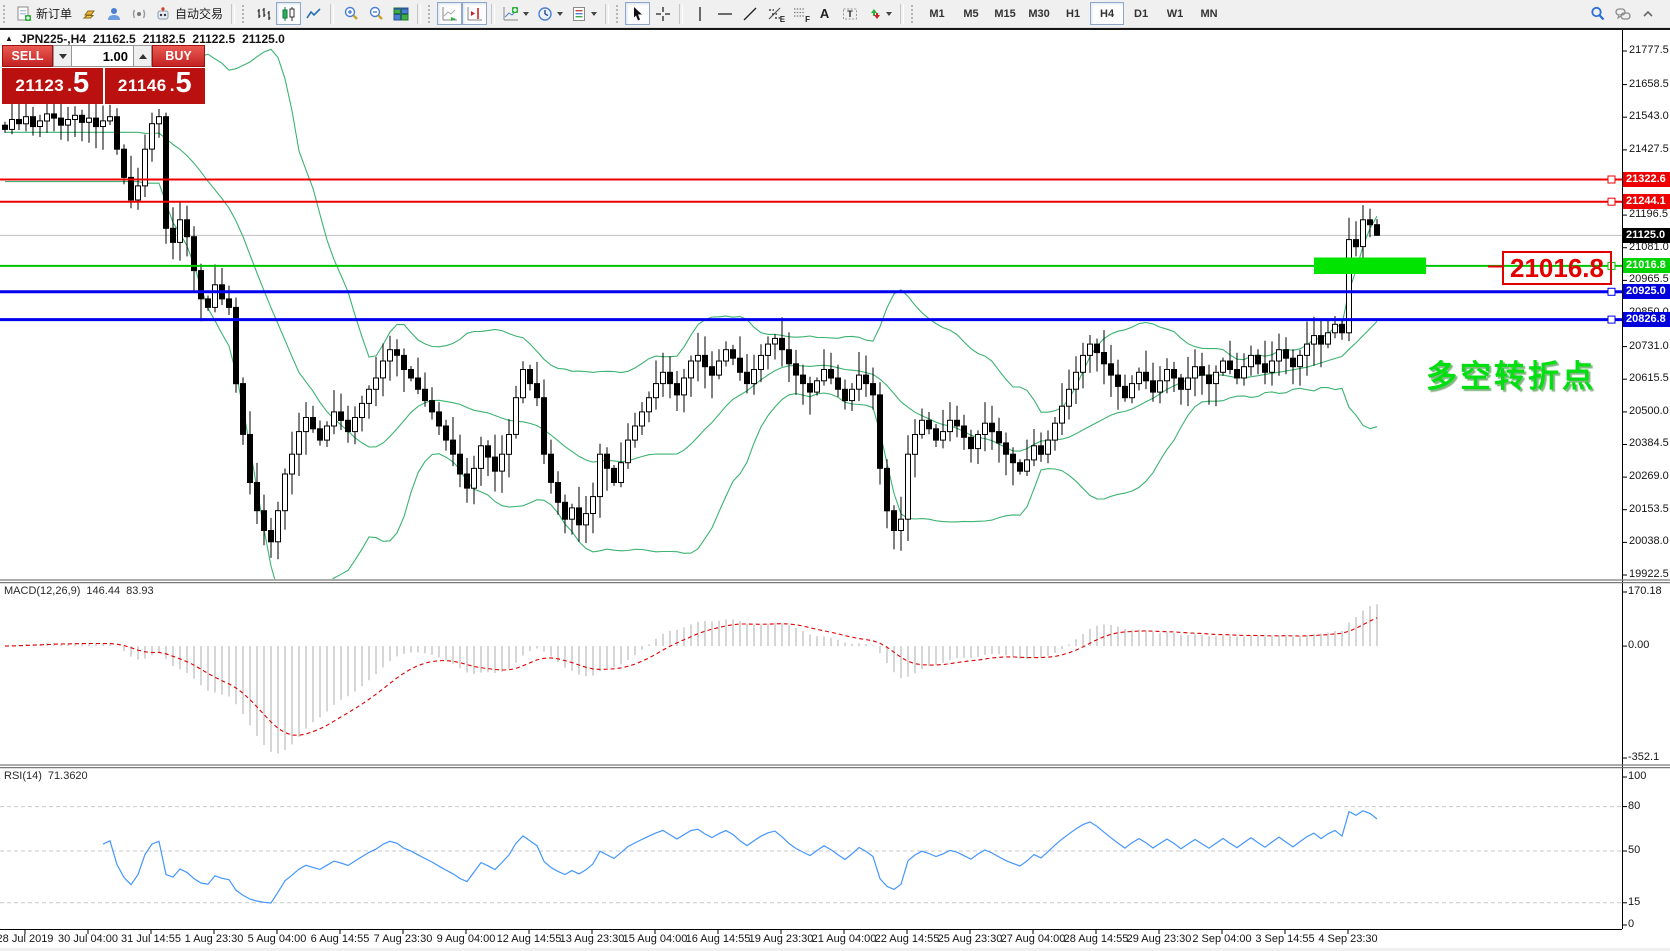 Image resolution: width=1670 pixels, height=951 pixels. I want to click on autotrade-button: 自动交易, so click(189, 13).